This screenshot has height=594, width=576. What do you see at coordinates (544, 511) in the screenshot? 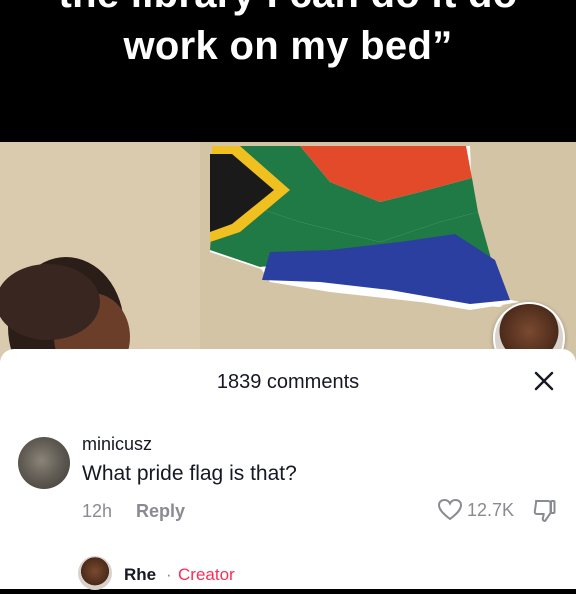
I see `thumbs-down-icon` at bounding box center [544, 511].